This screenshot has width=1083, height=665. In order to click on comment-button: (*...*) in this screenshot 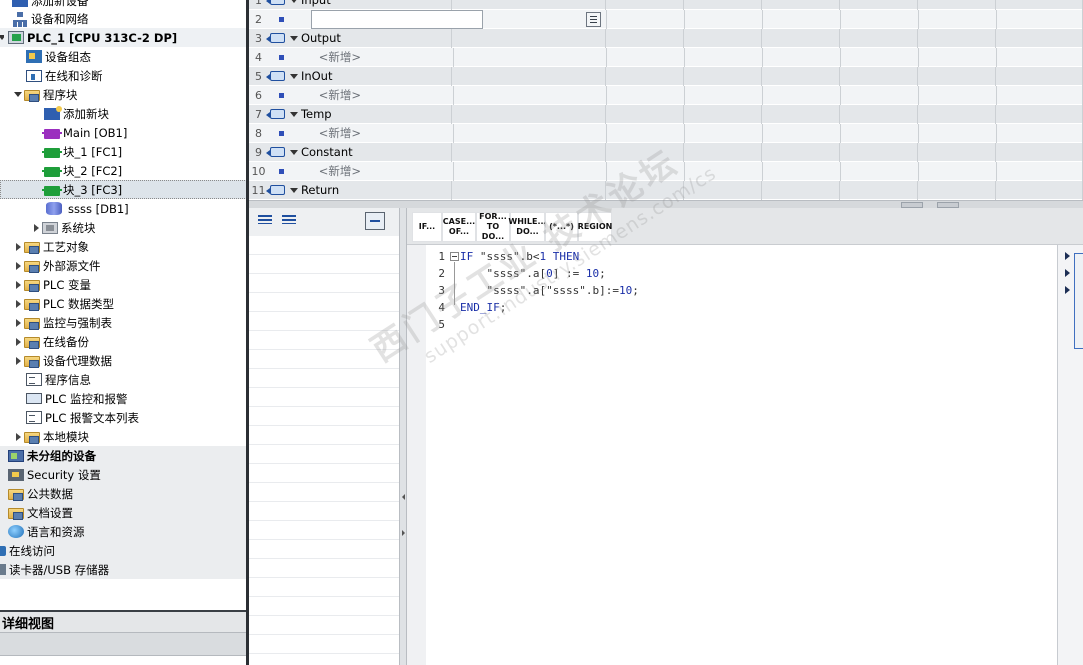, I will do `click(561, 227)`.